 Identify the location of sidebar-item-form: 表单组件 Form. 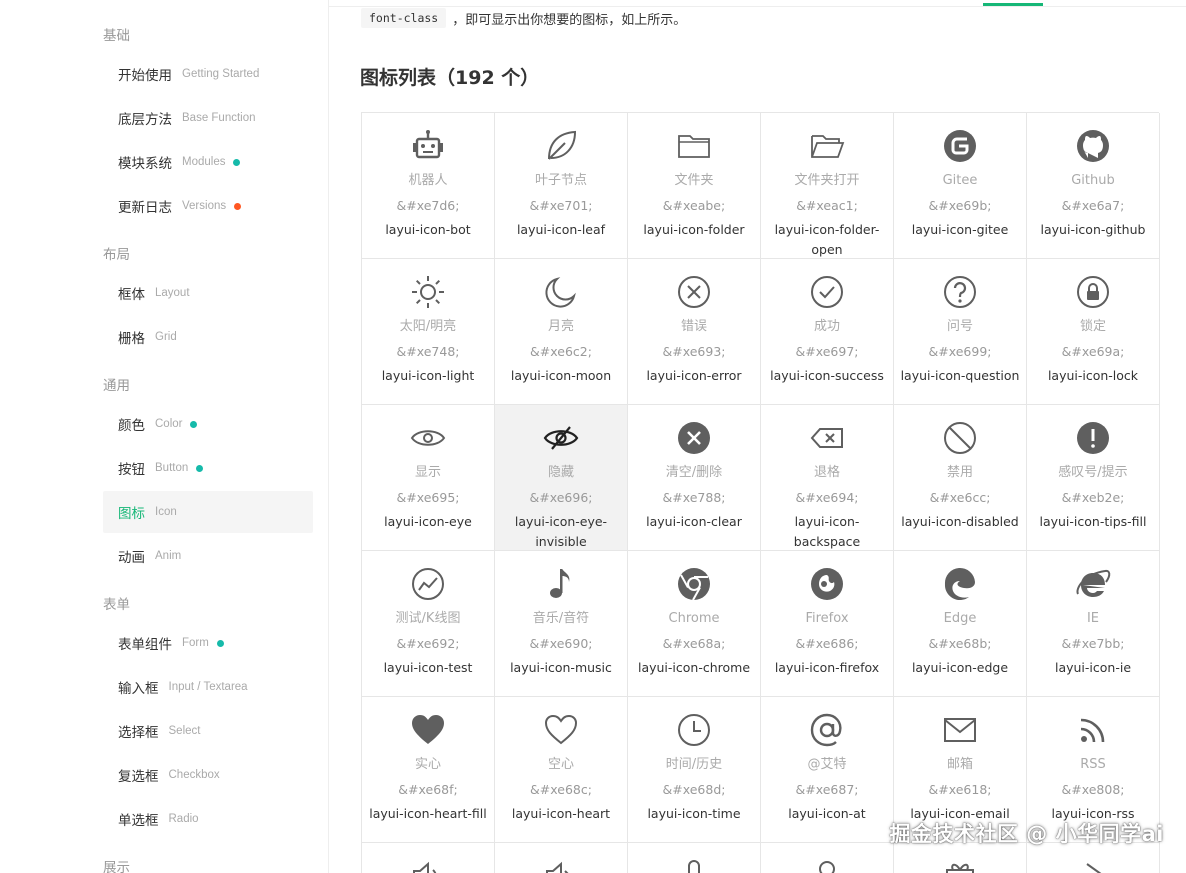
(208, 643).